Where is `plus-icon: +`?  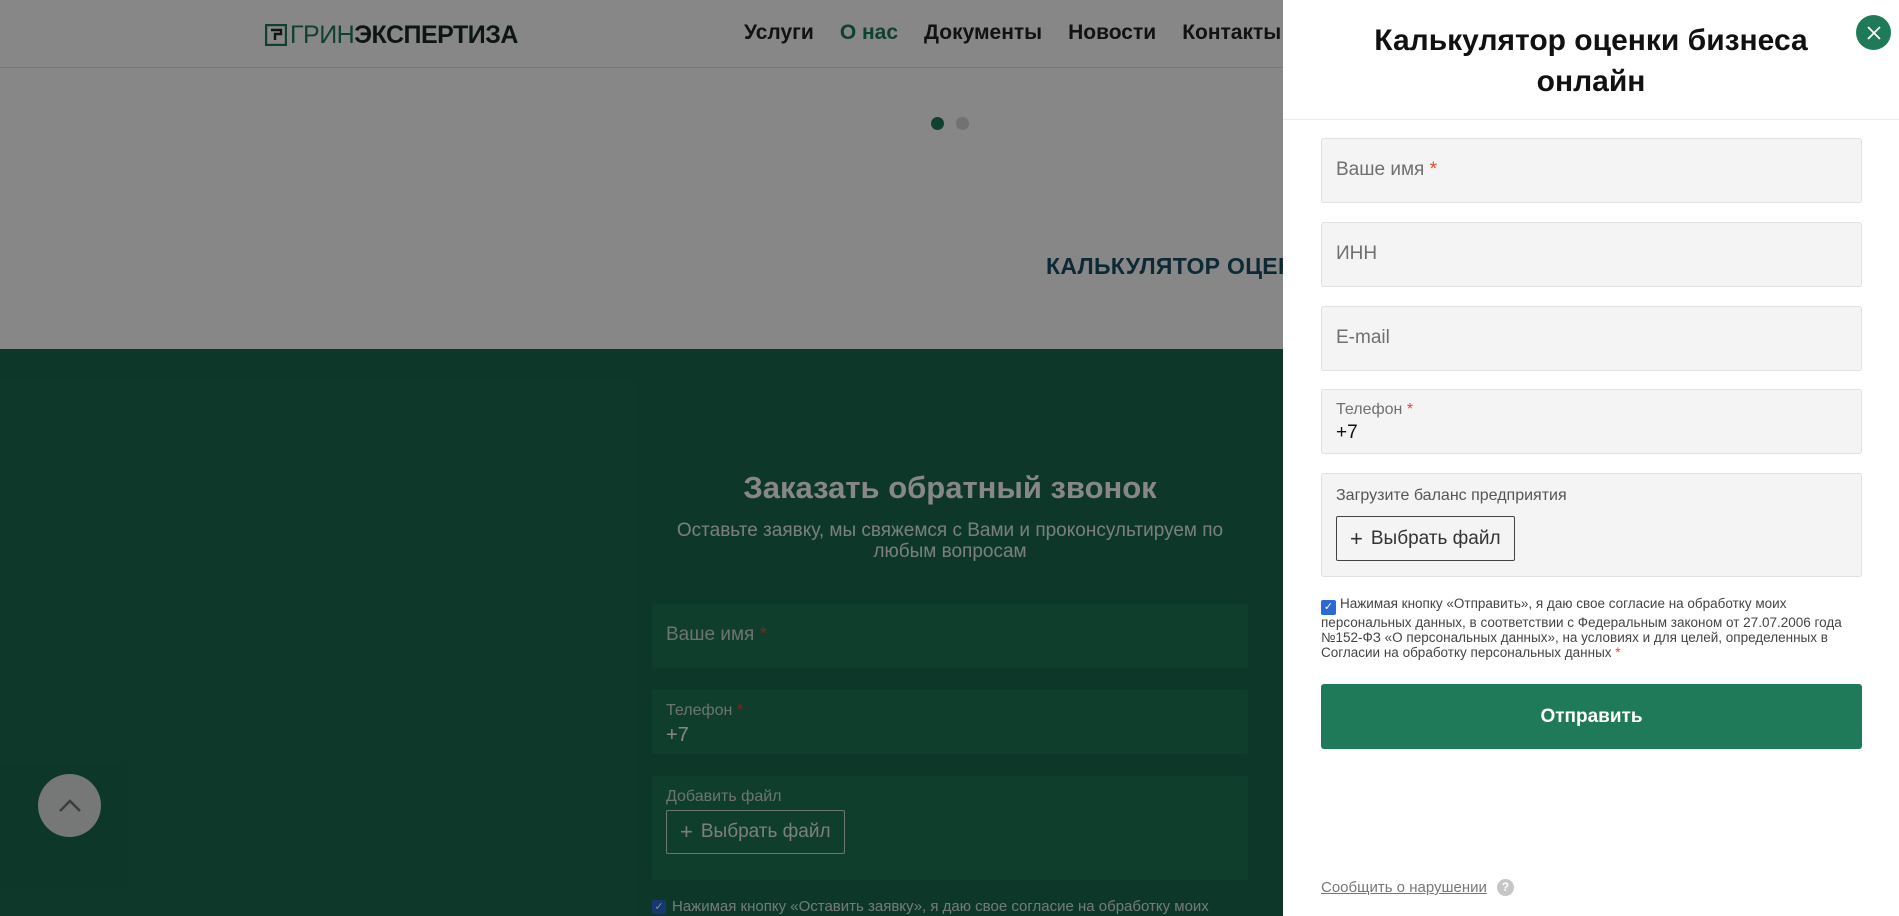
plus-icon: + is located at coordinates (1356, 538).